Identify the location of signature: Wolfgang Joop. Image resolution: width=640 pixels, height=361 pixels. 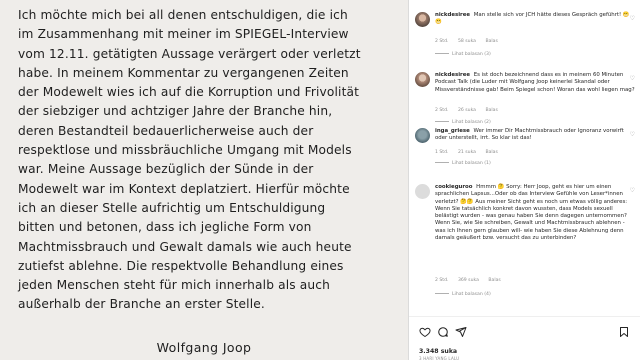
(204, 347).